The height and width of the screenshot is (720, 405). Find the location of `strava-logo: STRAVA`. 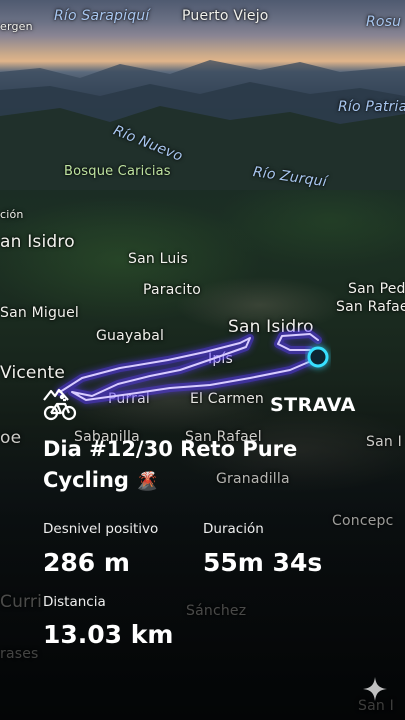

strava-logo: STRAVA is located at coordinates (313, 405).